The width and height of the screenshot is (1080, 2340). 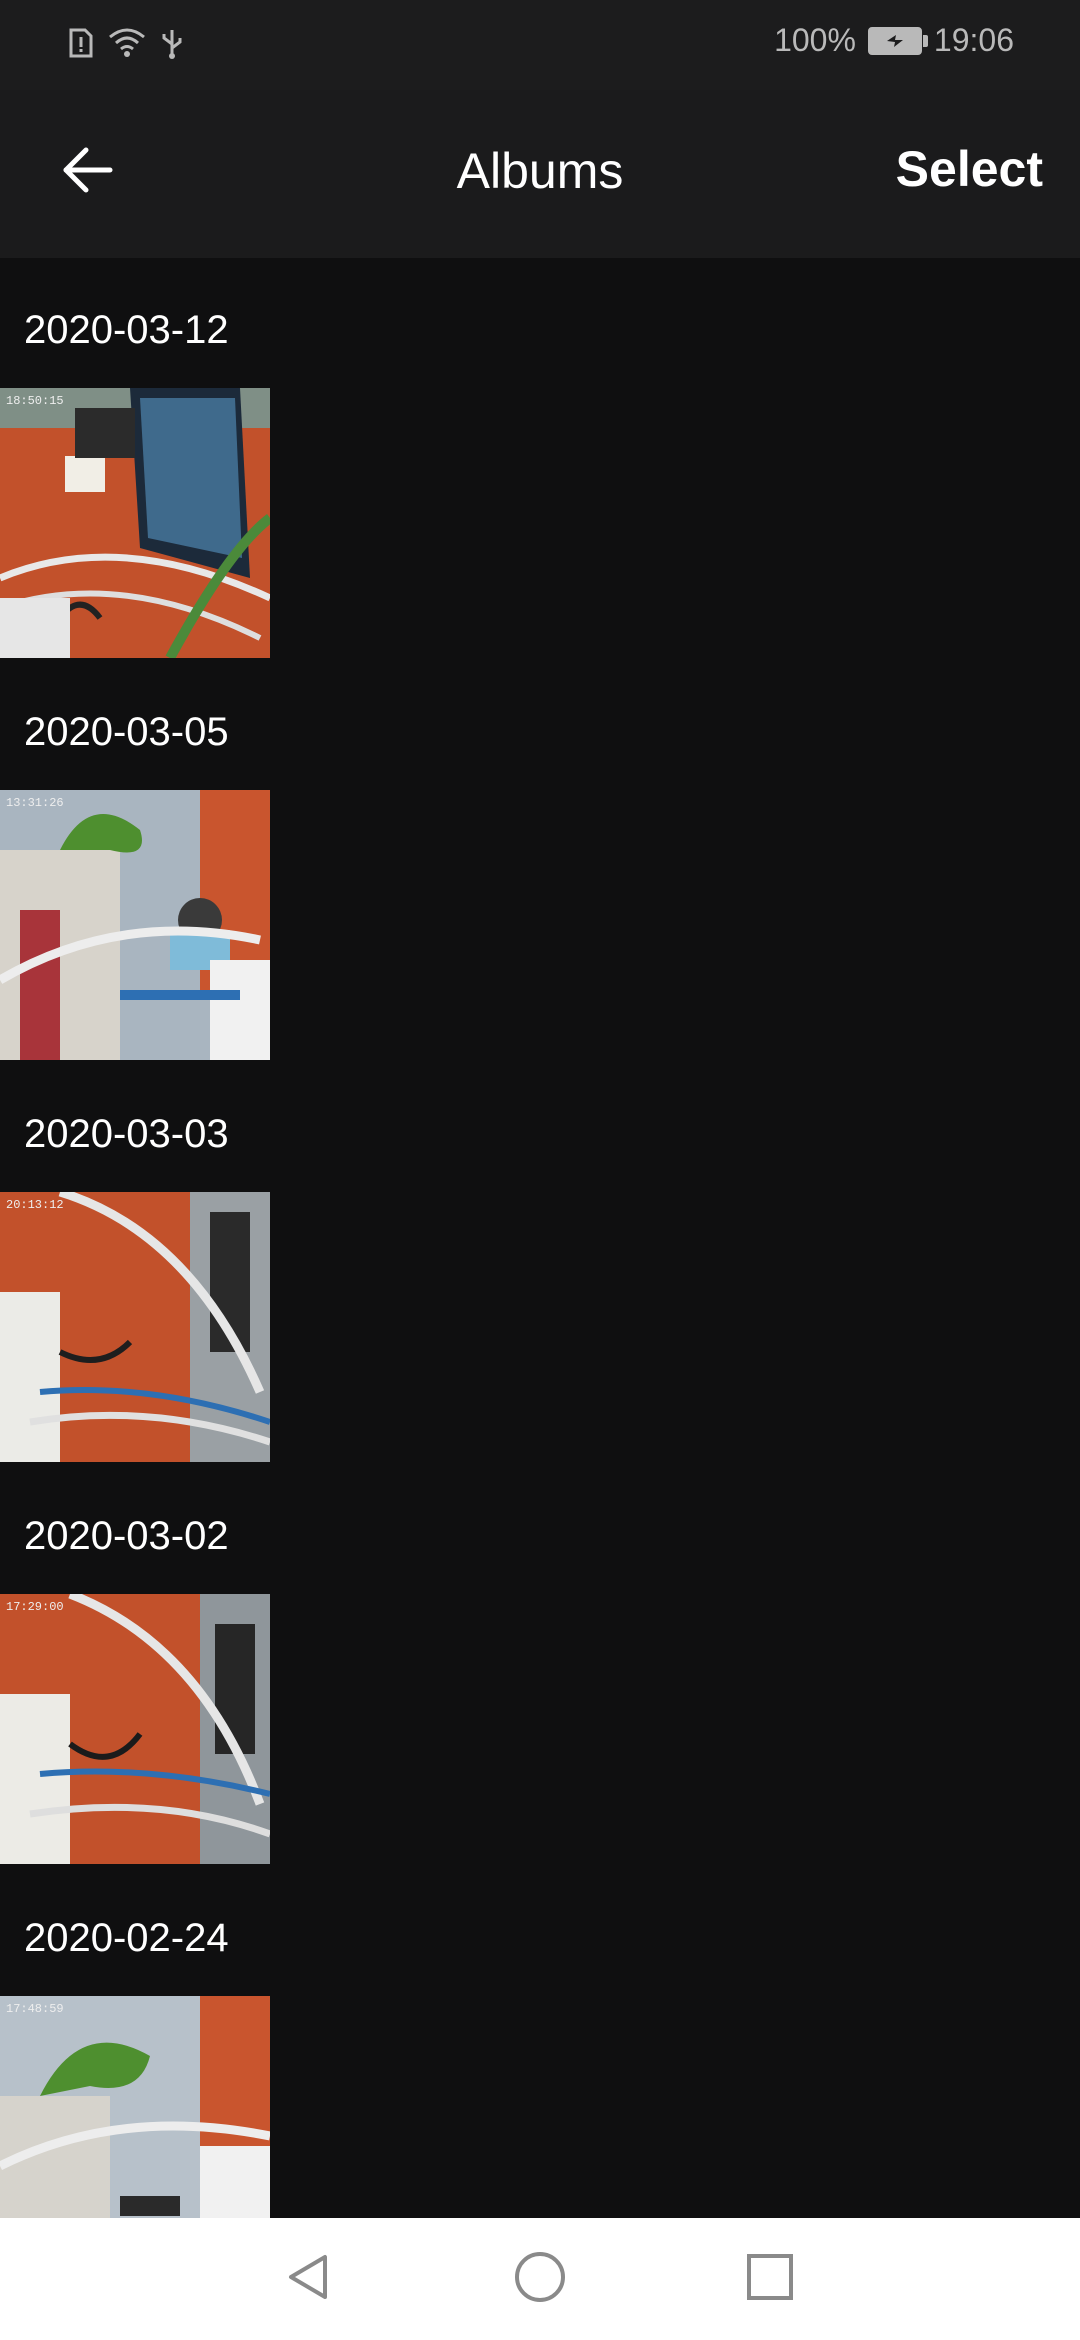 I want to click on select-button: Select, so click(x=969, y=169).